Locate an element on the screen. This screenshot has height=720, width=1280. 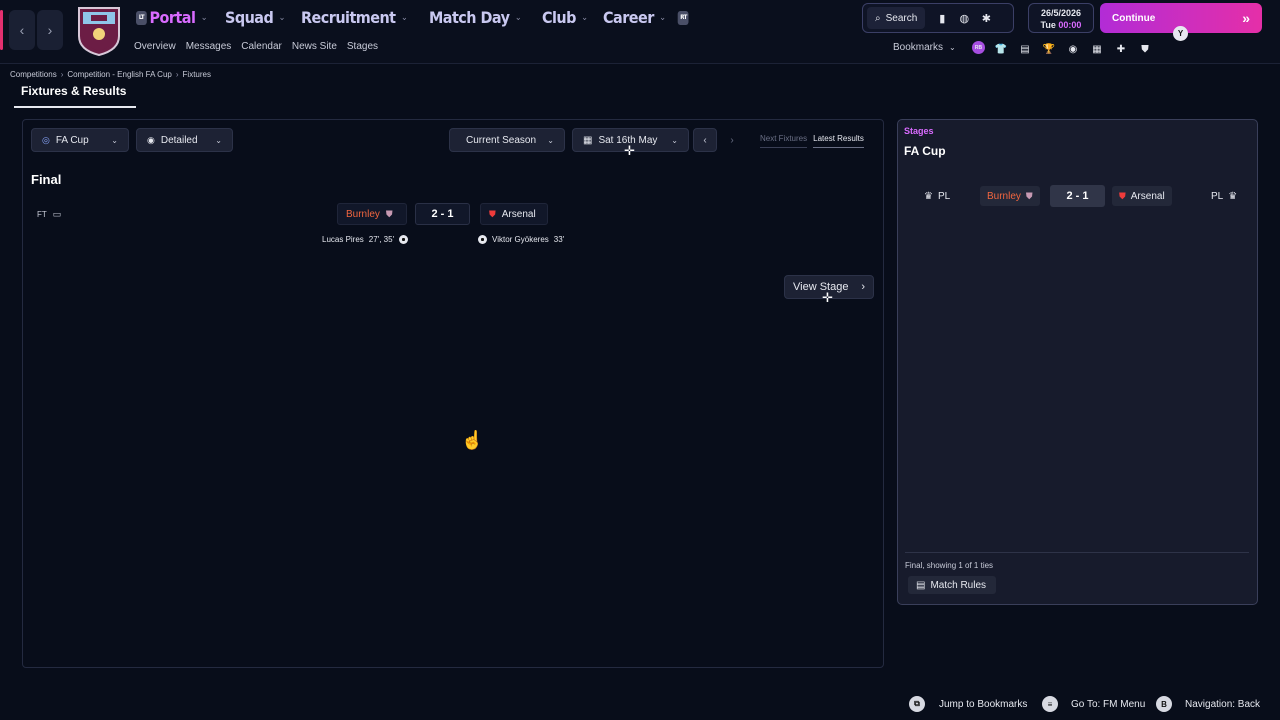
away-league-badge: PL ♛ is located at coordinates (1224, 196).